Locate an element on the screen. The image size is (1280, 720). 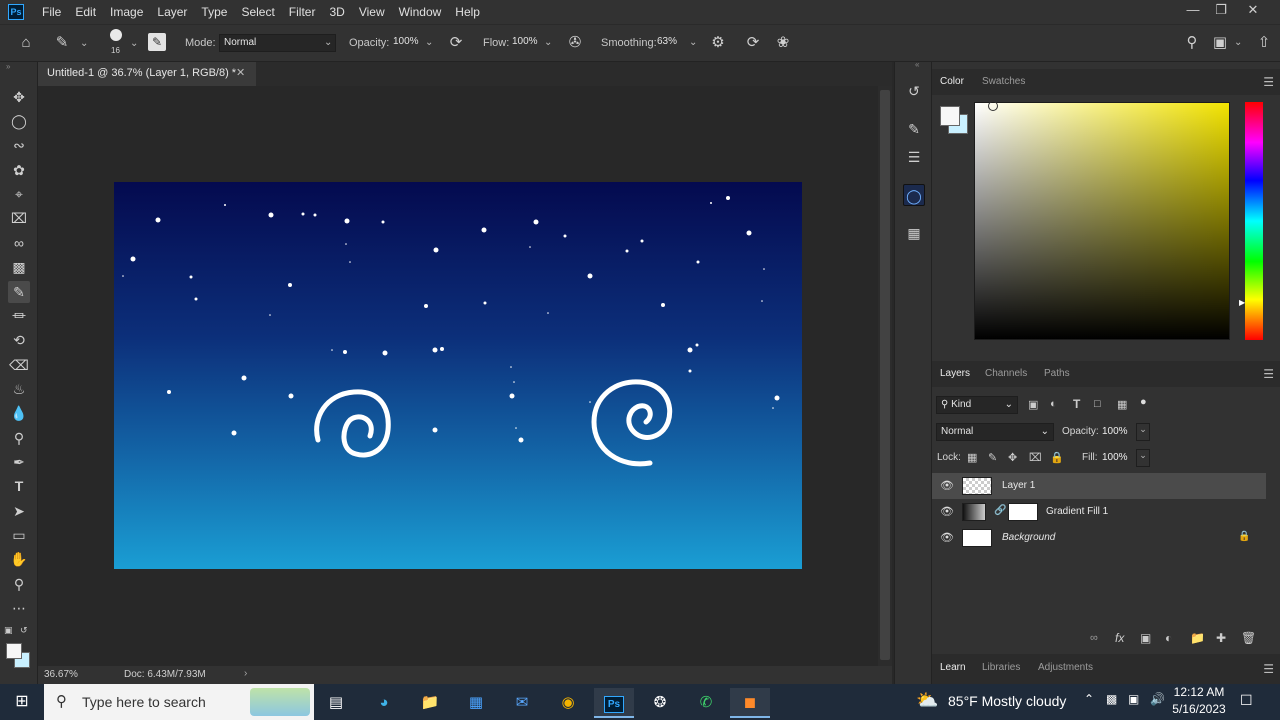
taskbar-search-input: ⚲ Type here to search is located at coordinates (179, 702).